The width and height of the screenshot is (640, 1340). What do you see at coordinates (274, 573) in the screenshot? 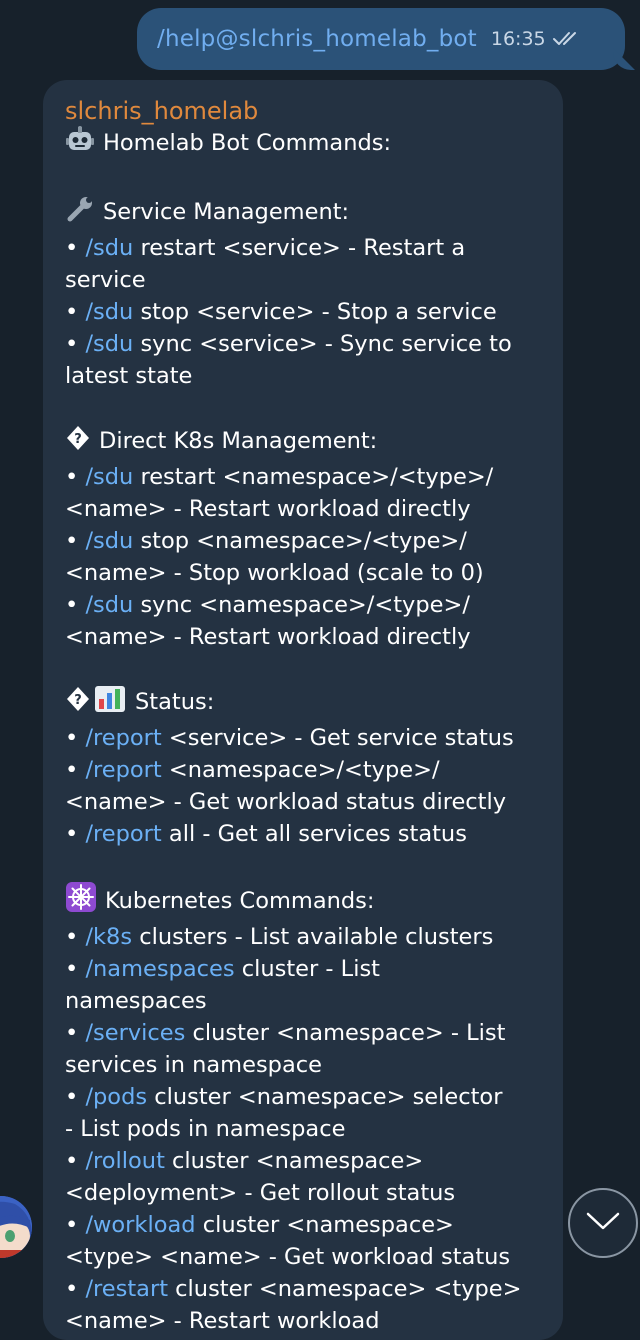
I see `message-text: <name> - Stop workload (scale to 0)` at bounding box center [274, 573].